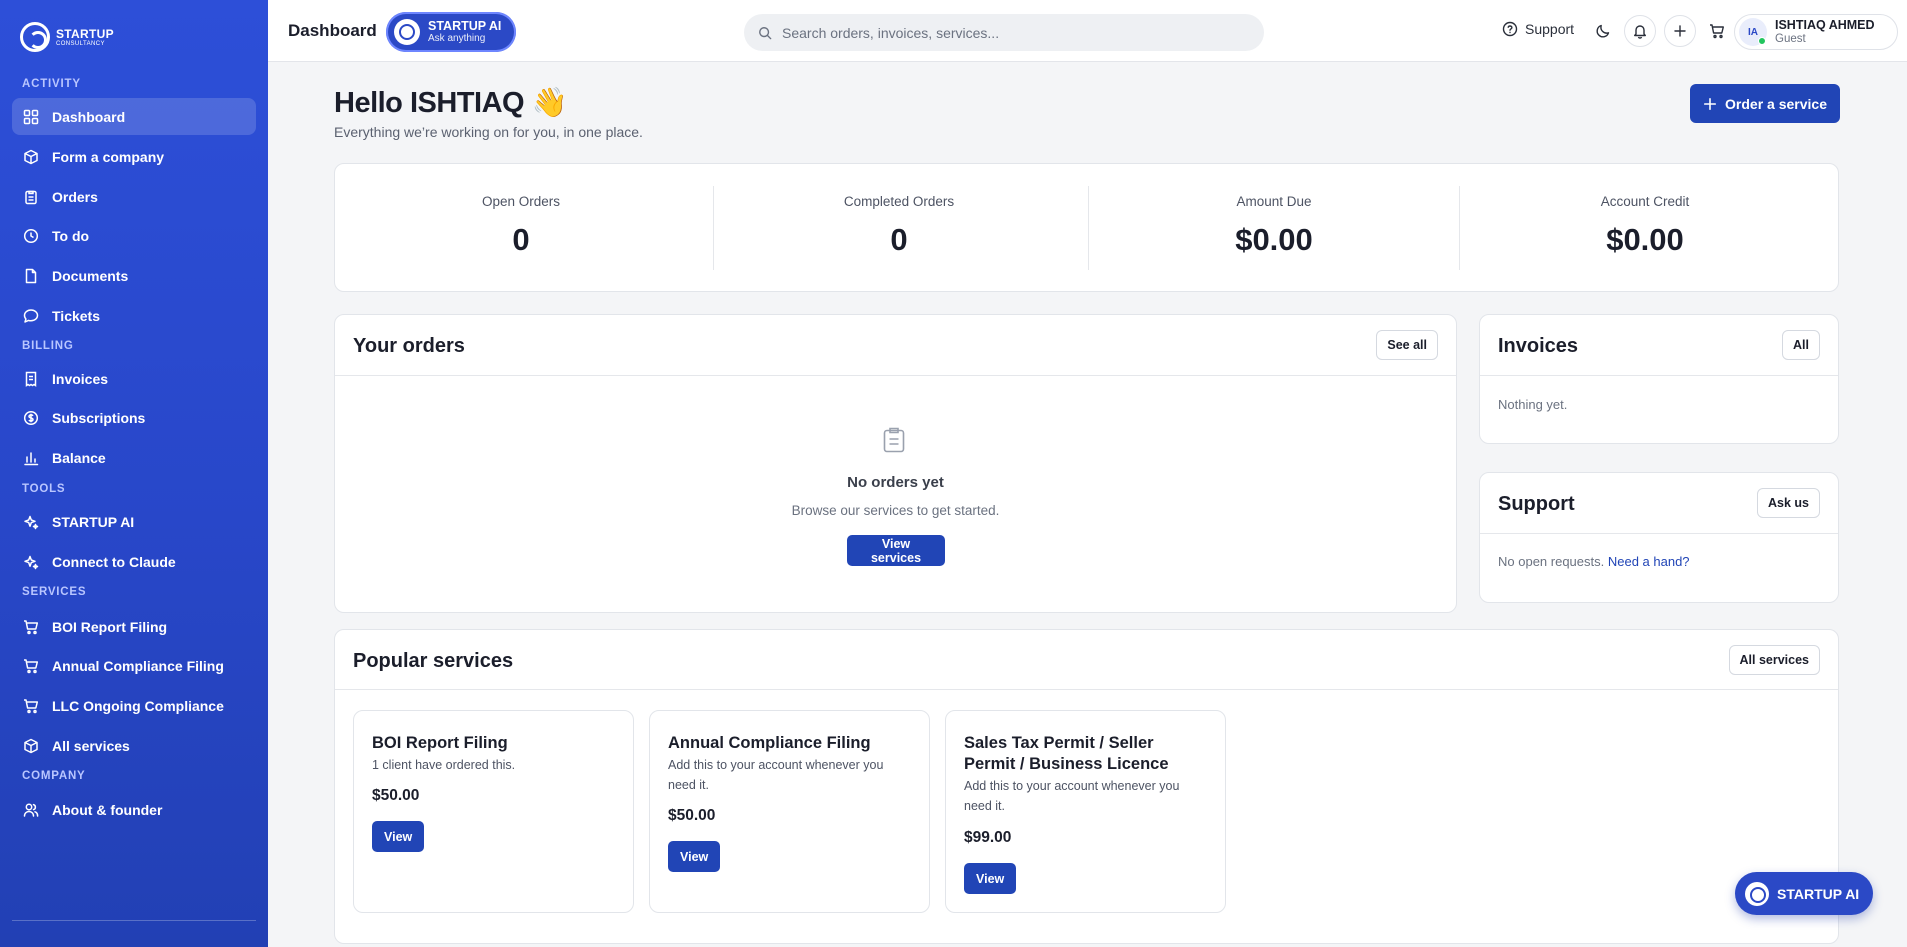  What do you see at coordinates (134, 156) in the screenshot?
I see `sidebar-item-form-a-company: Form a company` at bounding box center [134, 156].